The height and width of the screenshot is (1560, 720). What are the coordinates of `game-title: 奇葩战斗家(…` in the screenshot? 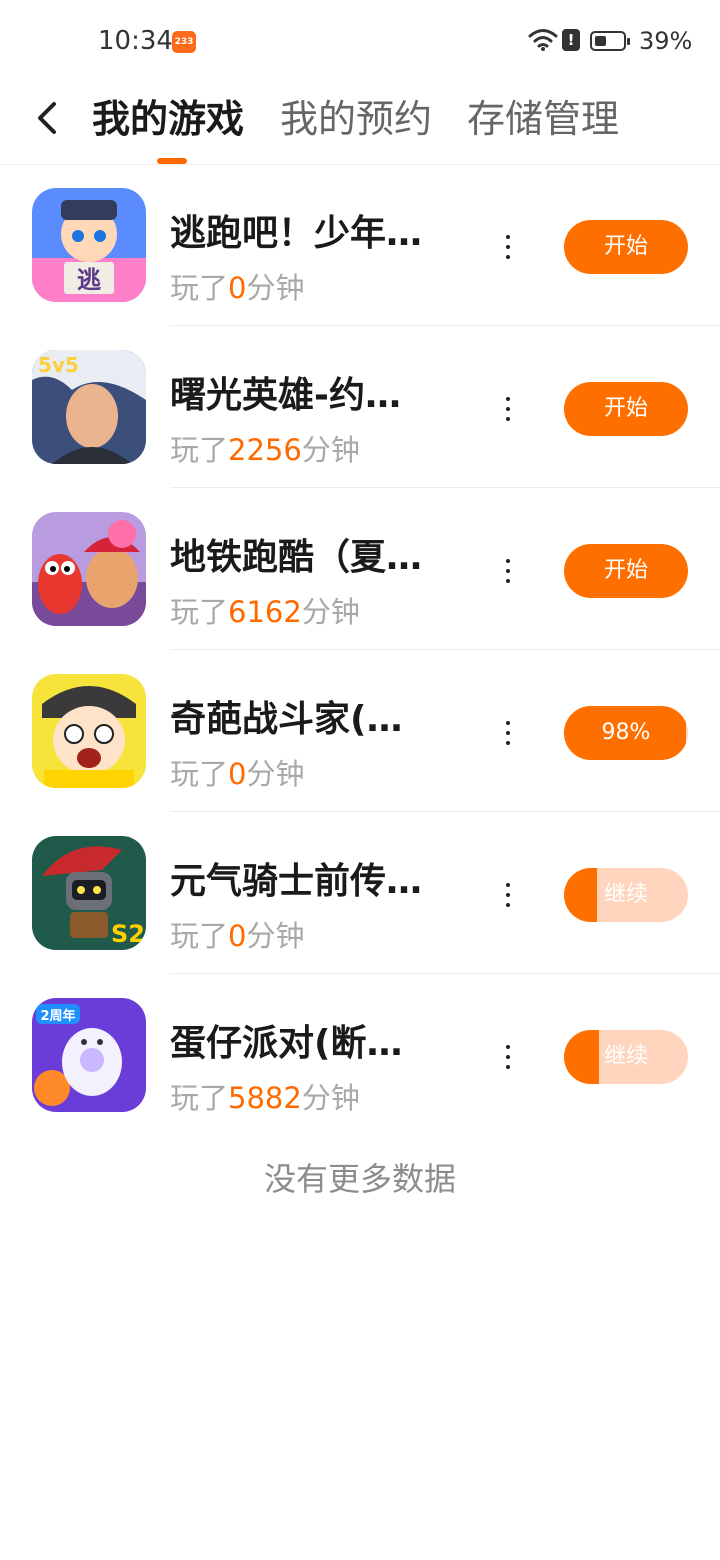 It's located at (286, 719).